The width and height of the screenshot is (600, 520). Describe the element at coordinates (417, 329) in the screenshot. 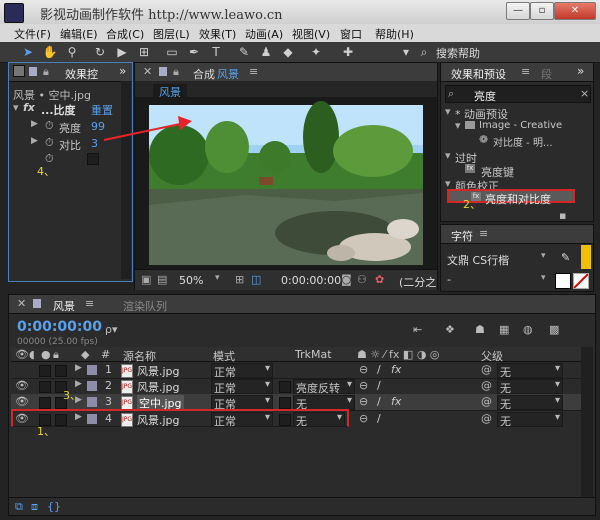

I see `comp-mini-flowchart-icon: ⇤` at that location.